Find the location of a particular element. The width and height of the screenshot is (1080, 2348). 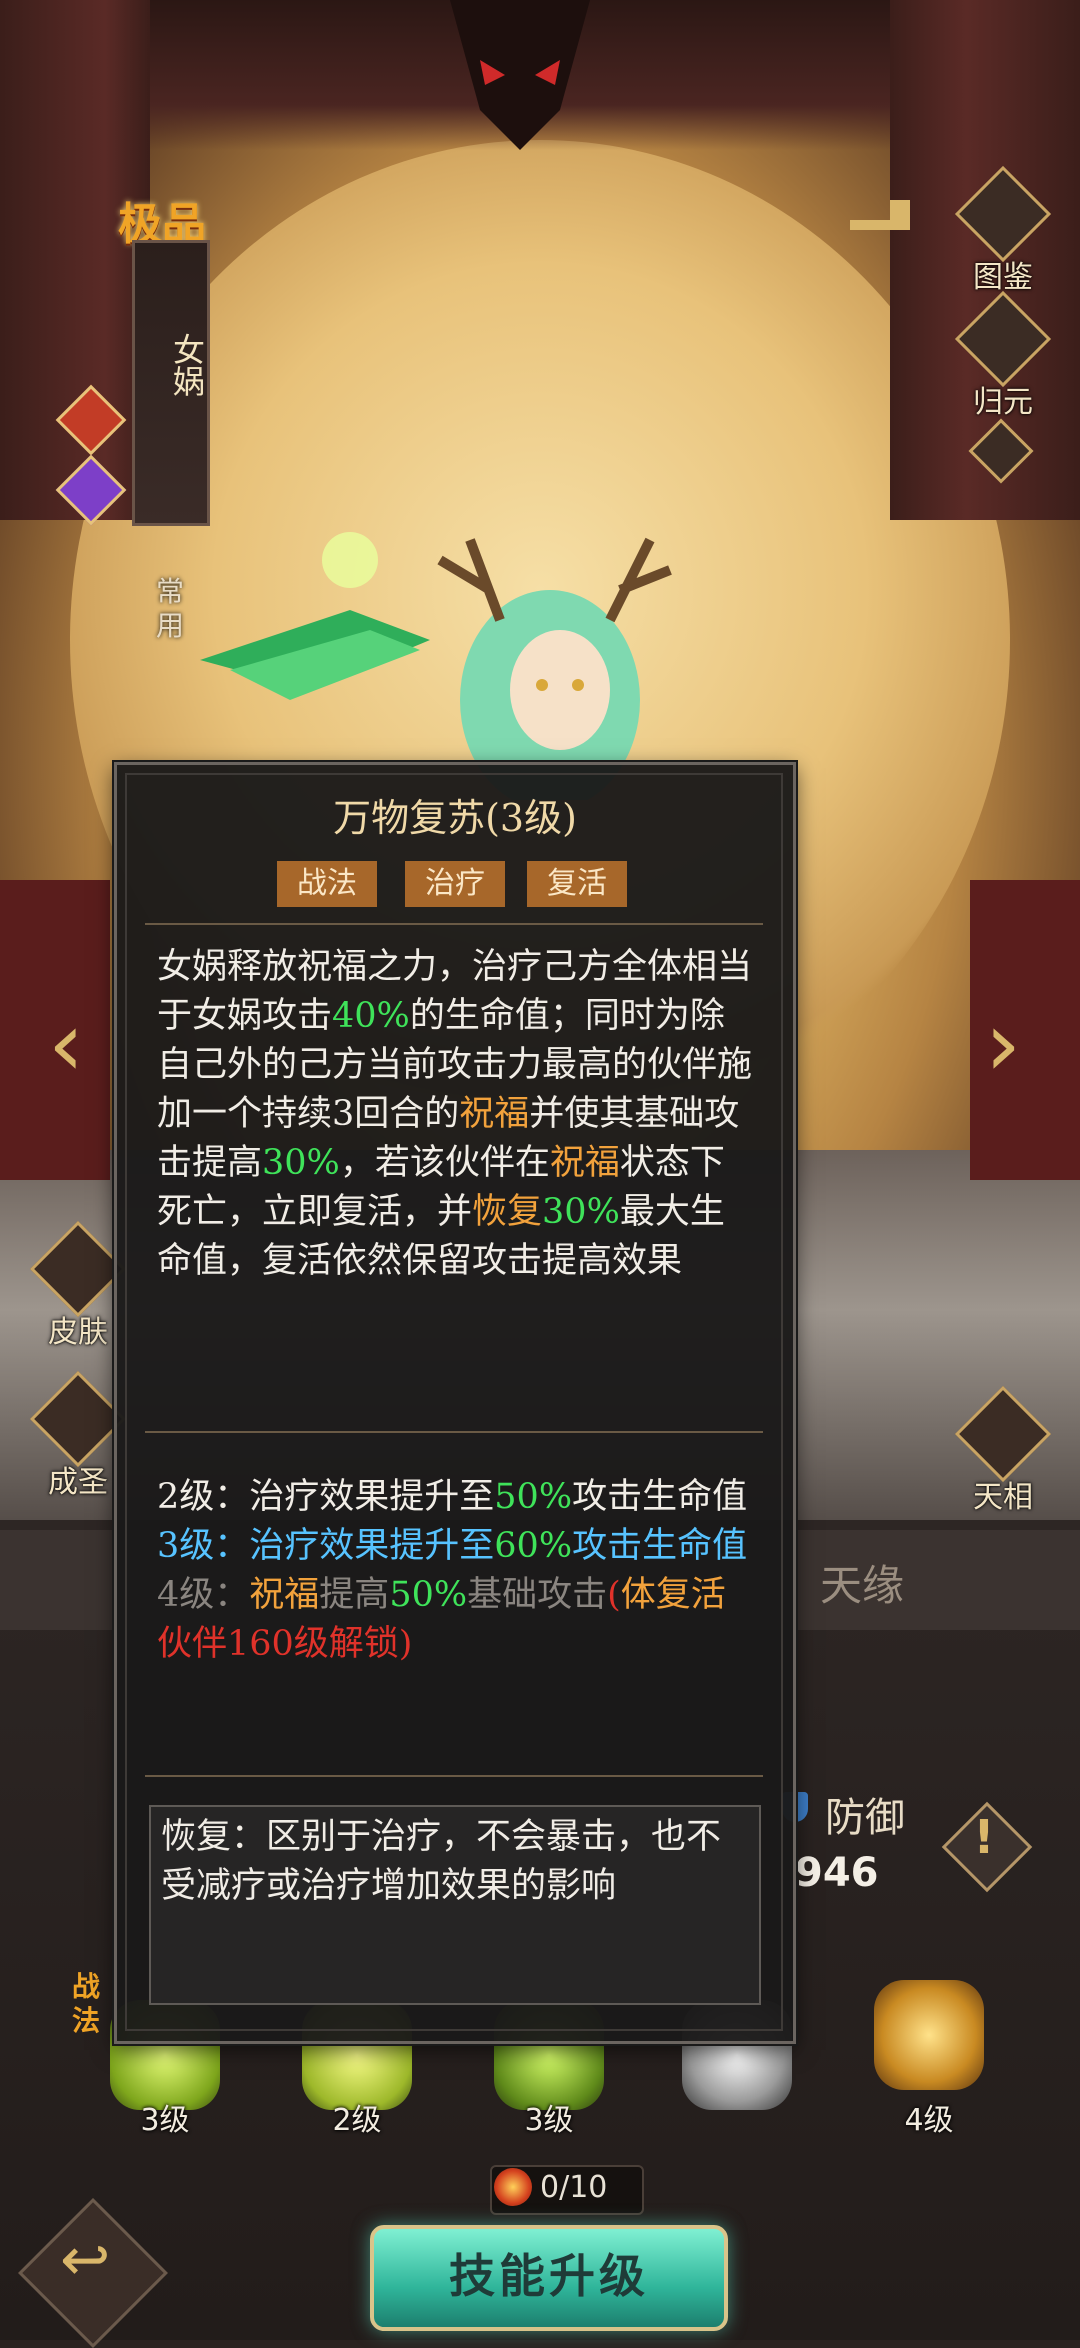

hero-name: 女娲 is located at coordinates (187, 365).